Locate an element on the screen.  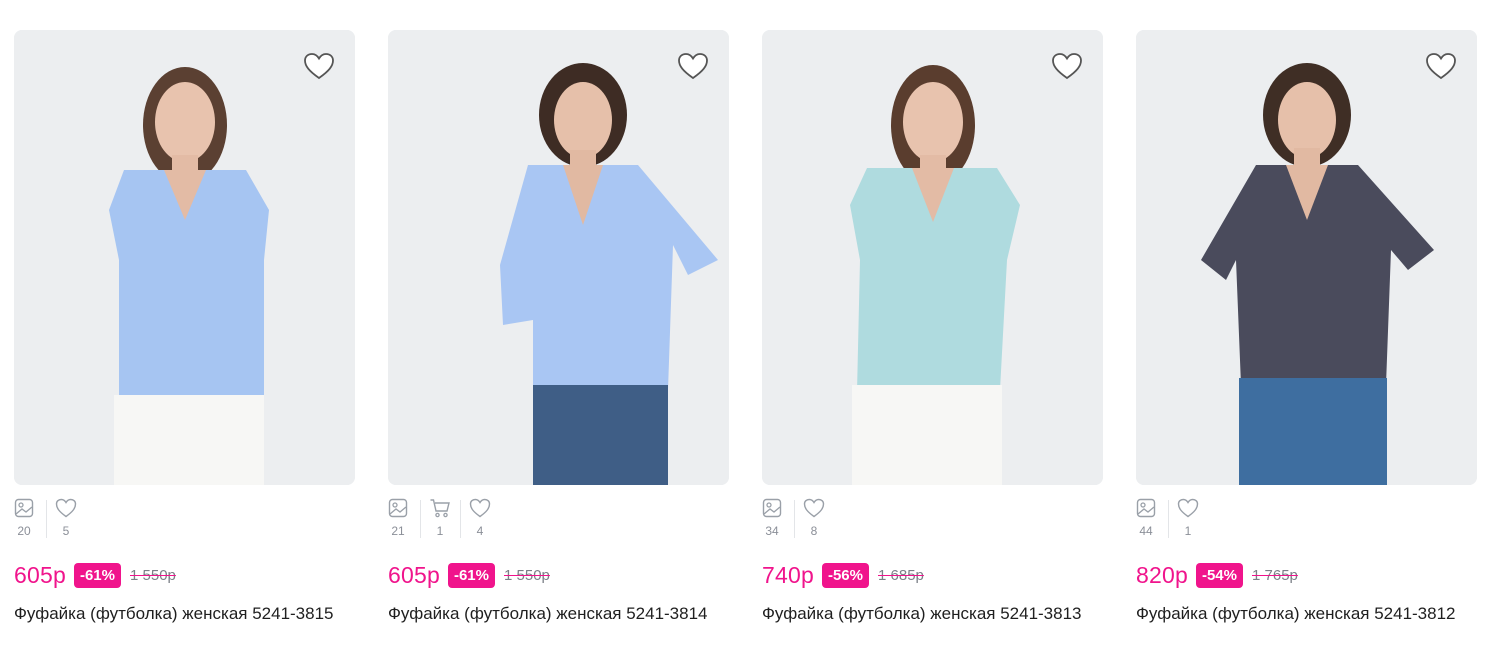
product-stats: 44 1 is located at coordinates (1172, 520).